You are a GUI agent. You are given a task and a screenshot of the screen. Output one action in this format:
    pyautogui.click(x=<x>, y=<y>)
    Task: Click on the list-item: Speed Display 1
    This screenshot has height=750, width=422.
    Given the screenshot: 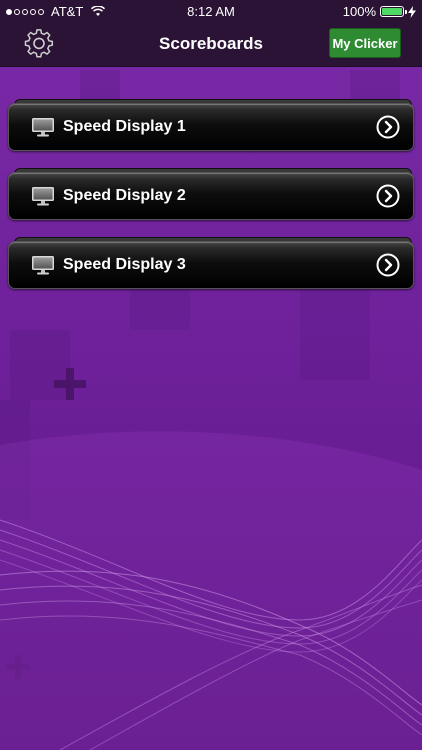 What is the action you would take?
    pyautogui.click(x=211, y=125)
    